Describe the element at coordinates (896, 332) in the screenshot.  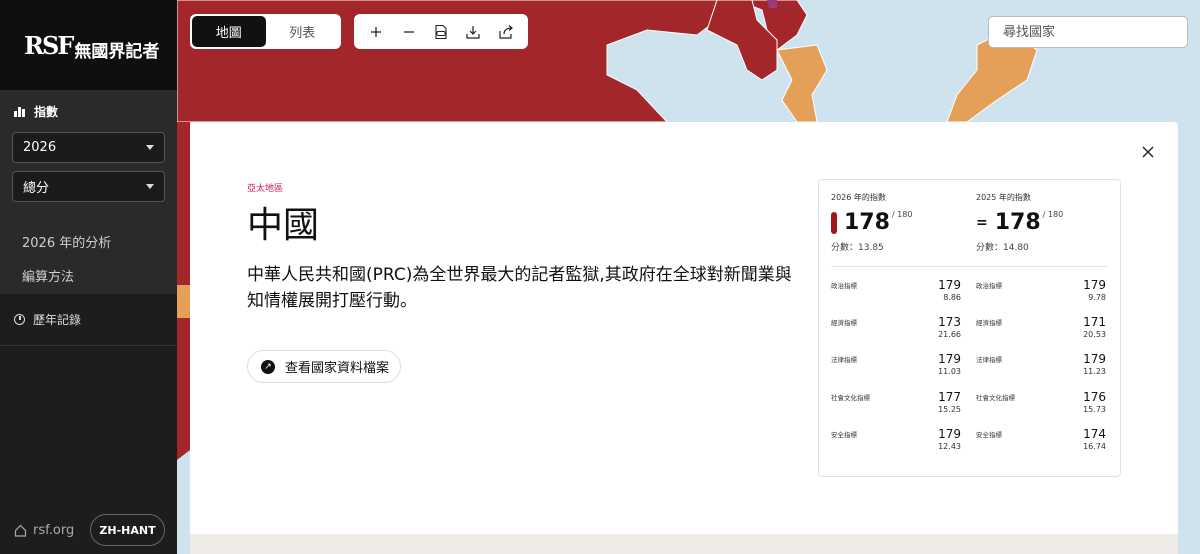
I see `indicator-economic-current: 經濟指標 173 21.66` at that location.